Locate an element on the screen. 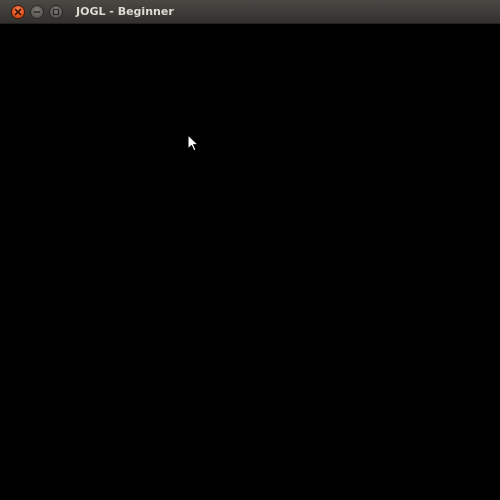 This screenshot has width=500, height=500. close-button is located at coordinates (18, 12).